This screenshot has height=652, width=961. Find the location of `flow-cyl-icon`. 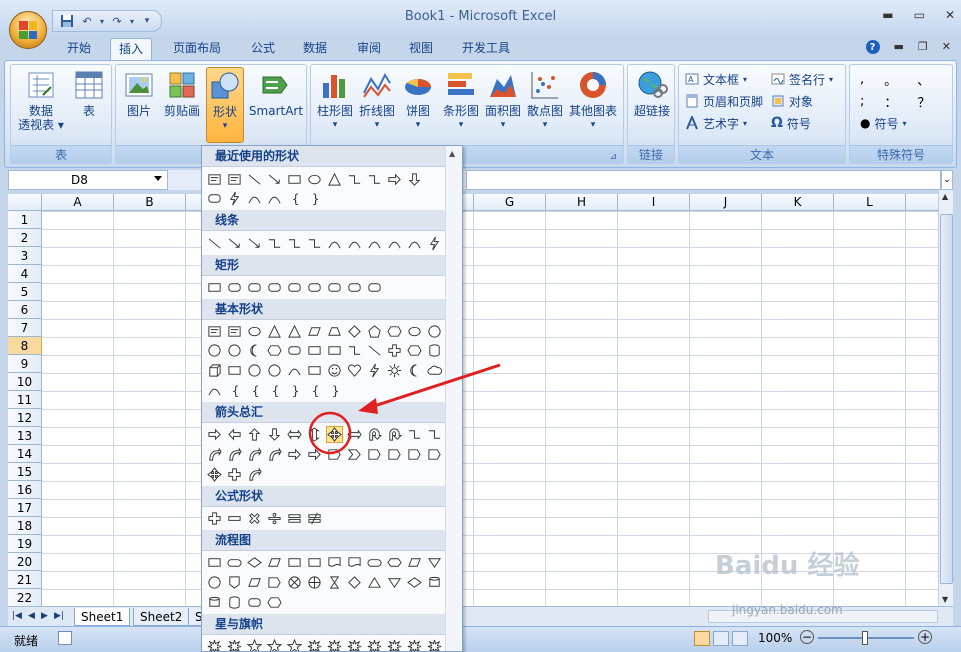

flow-cyl-icon is located at coordinates (234, 602).